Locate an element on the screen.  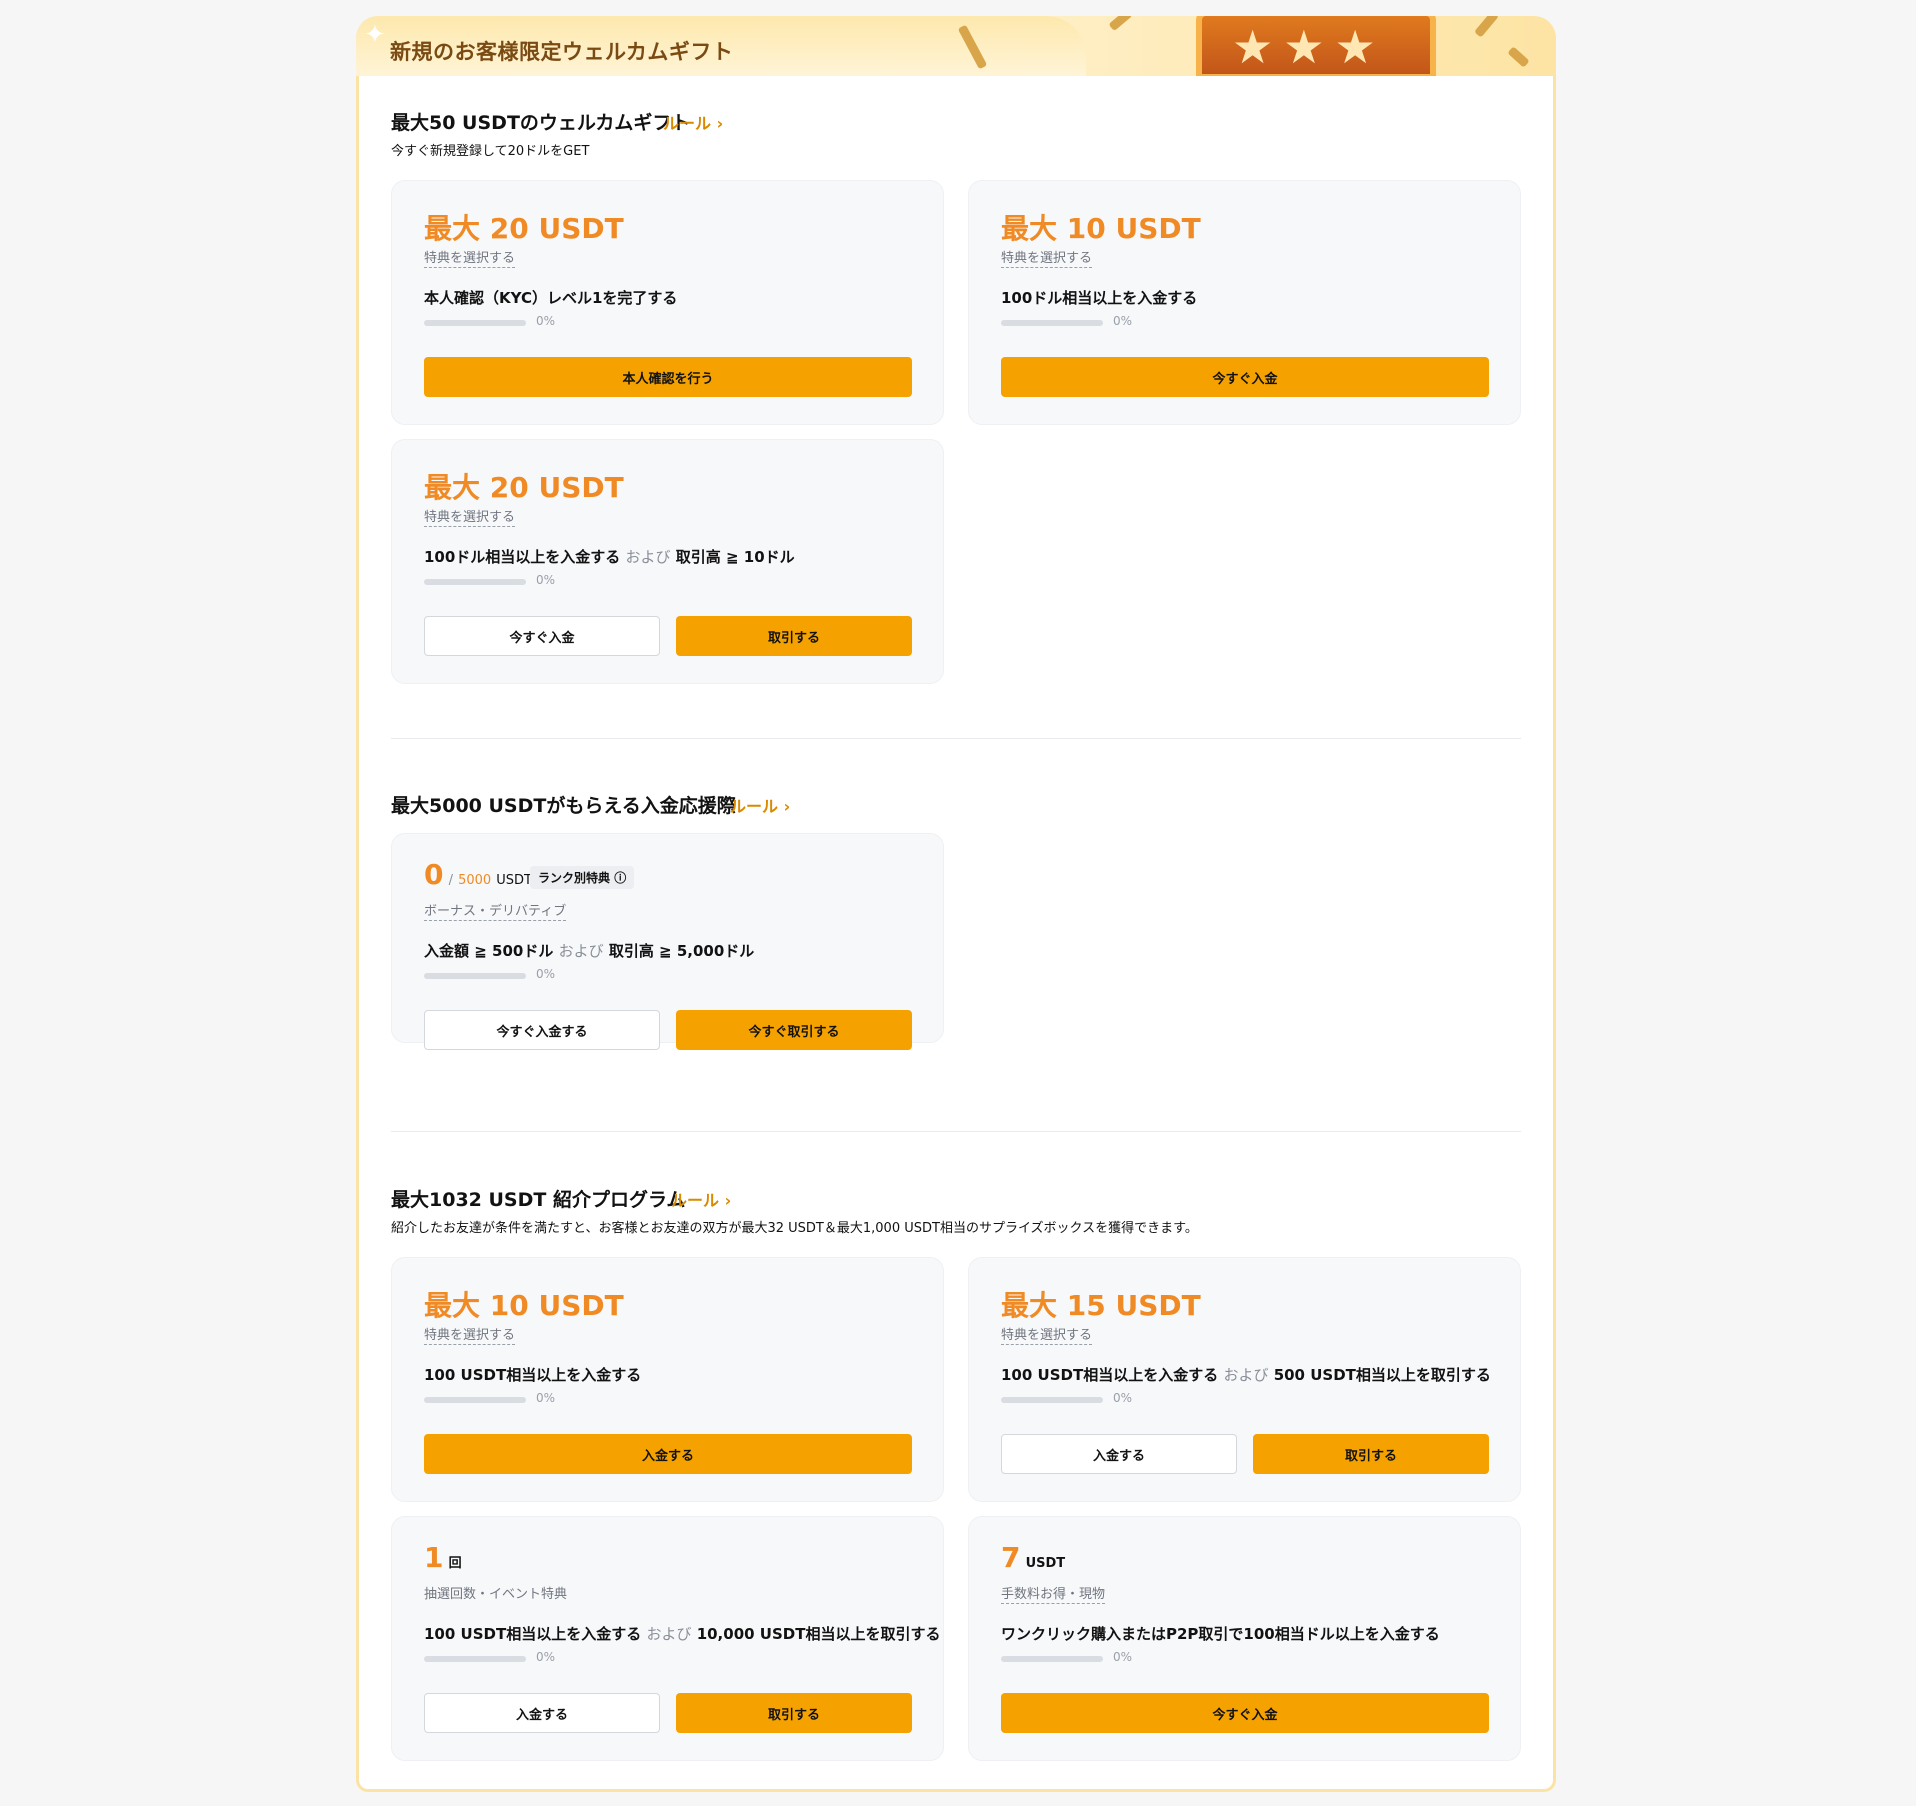
reward-number: 1 is located at coordinates (434, 1557).